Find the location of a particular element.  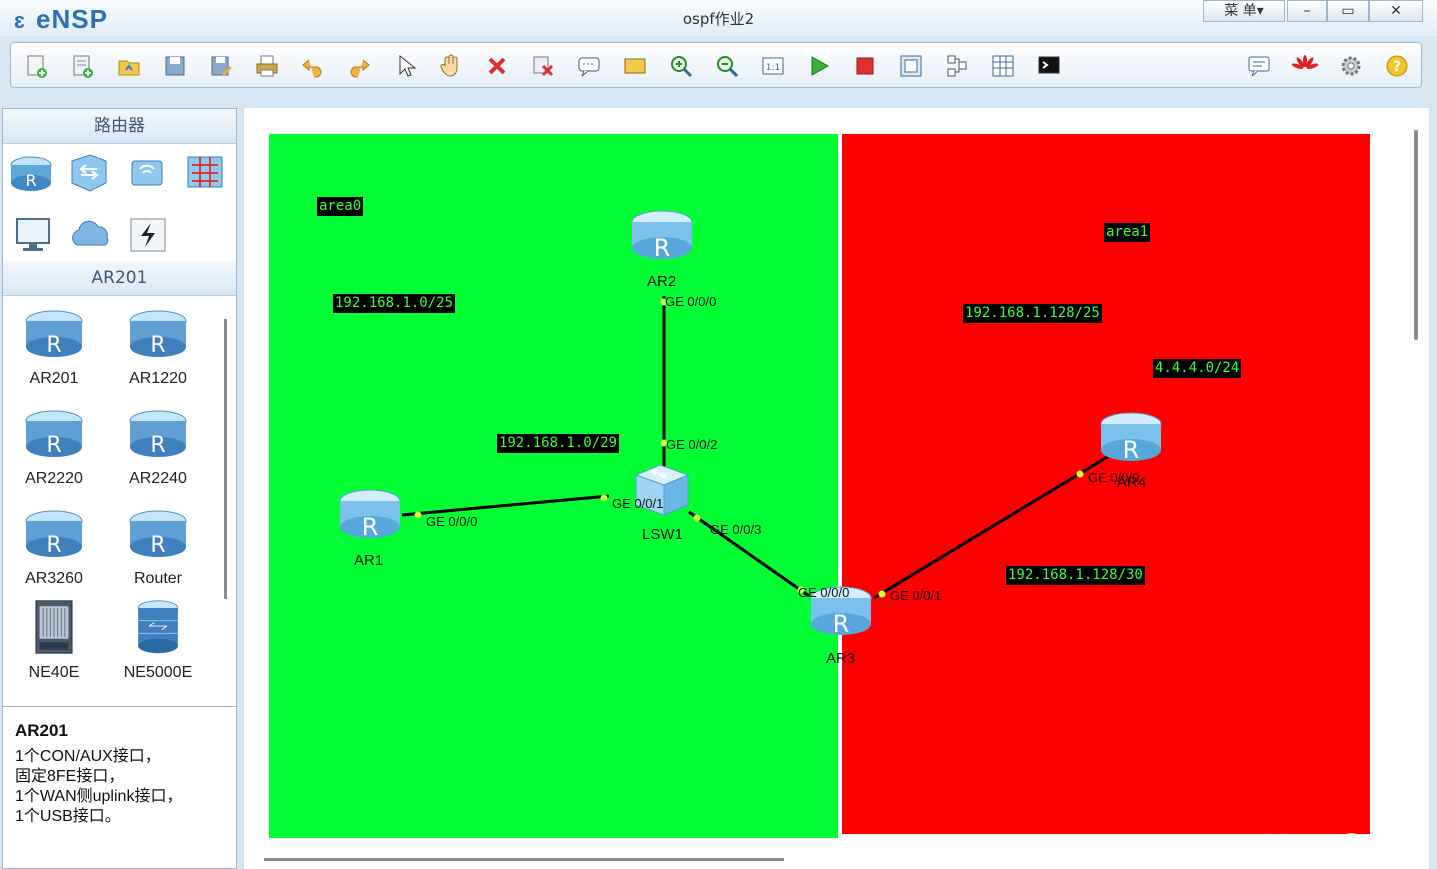

network-label: 192.168.1.0/25 is located at coordinates (394, 303).